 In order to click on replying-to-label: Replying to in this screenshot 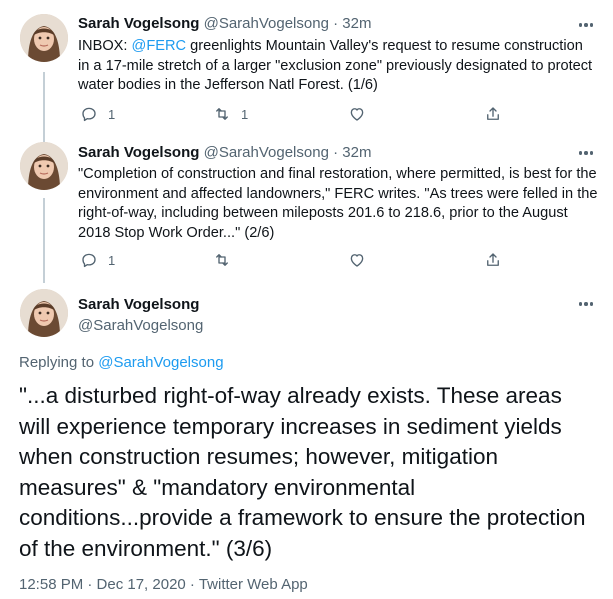, I will do `click(59, 362)`.